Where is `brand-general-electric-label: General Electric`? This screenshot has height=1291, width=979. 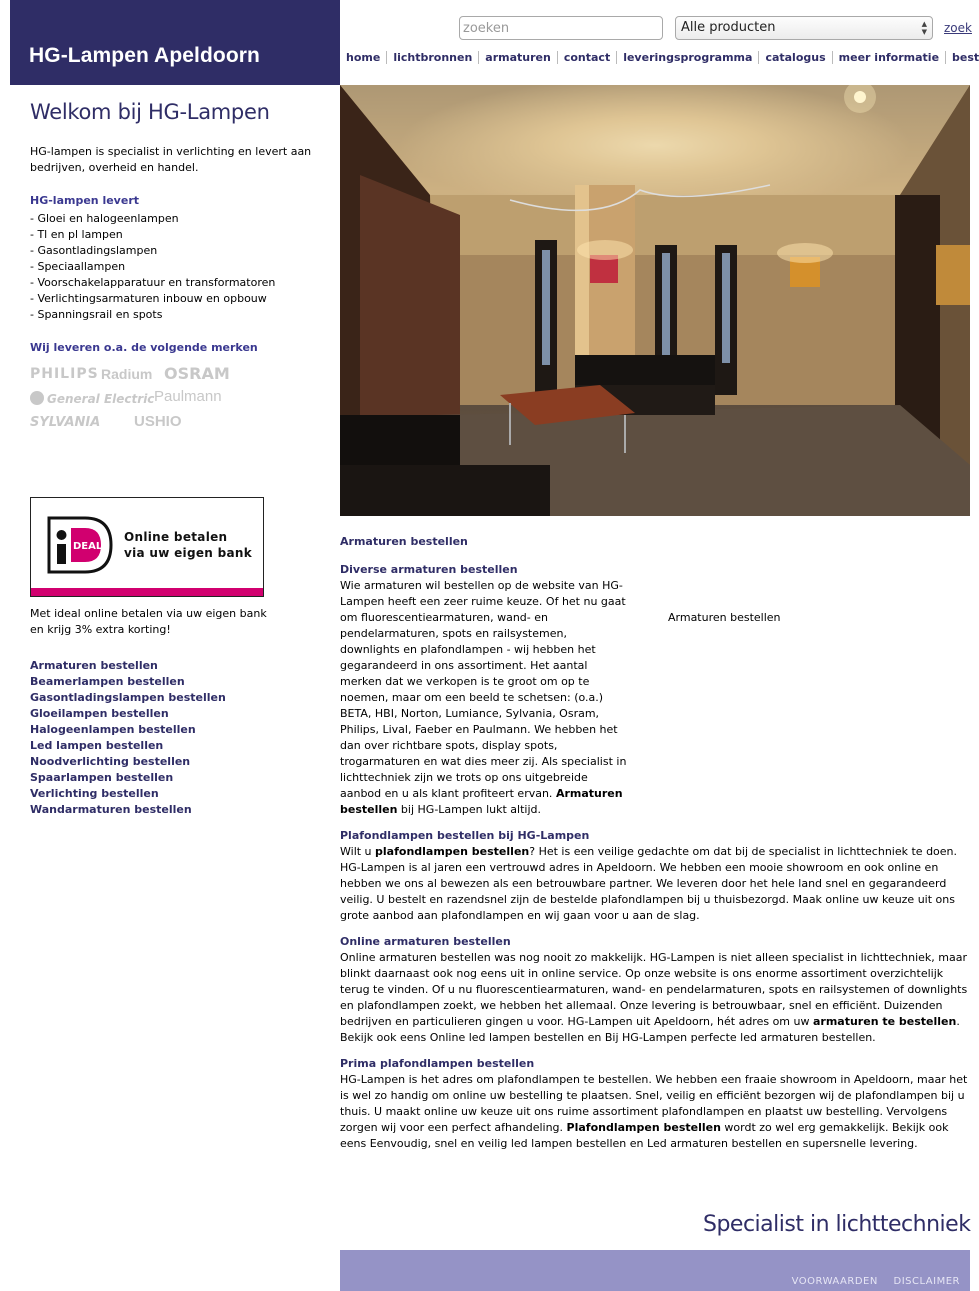 brand-general-electric-label: General Electric is located at coordinates (101, 399).